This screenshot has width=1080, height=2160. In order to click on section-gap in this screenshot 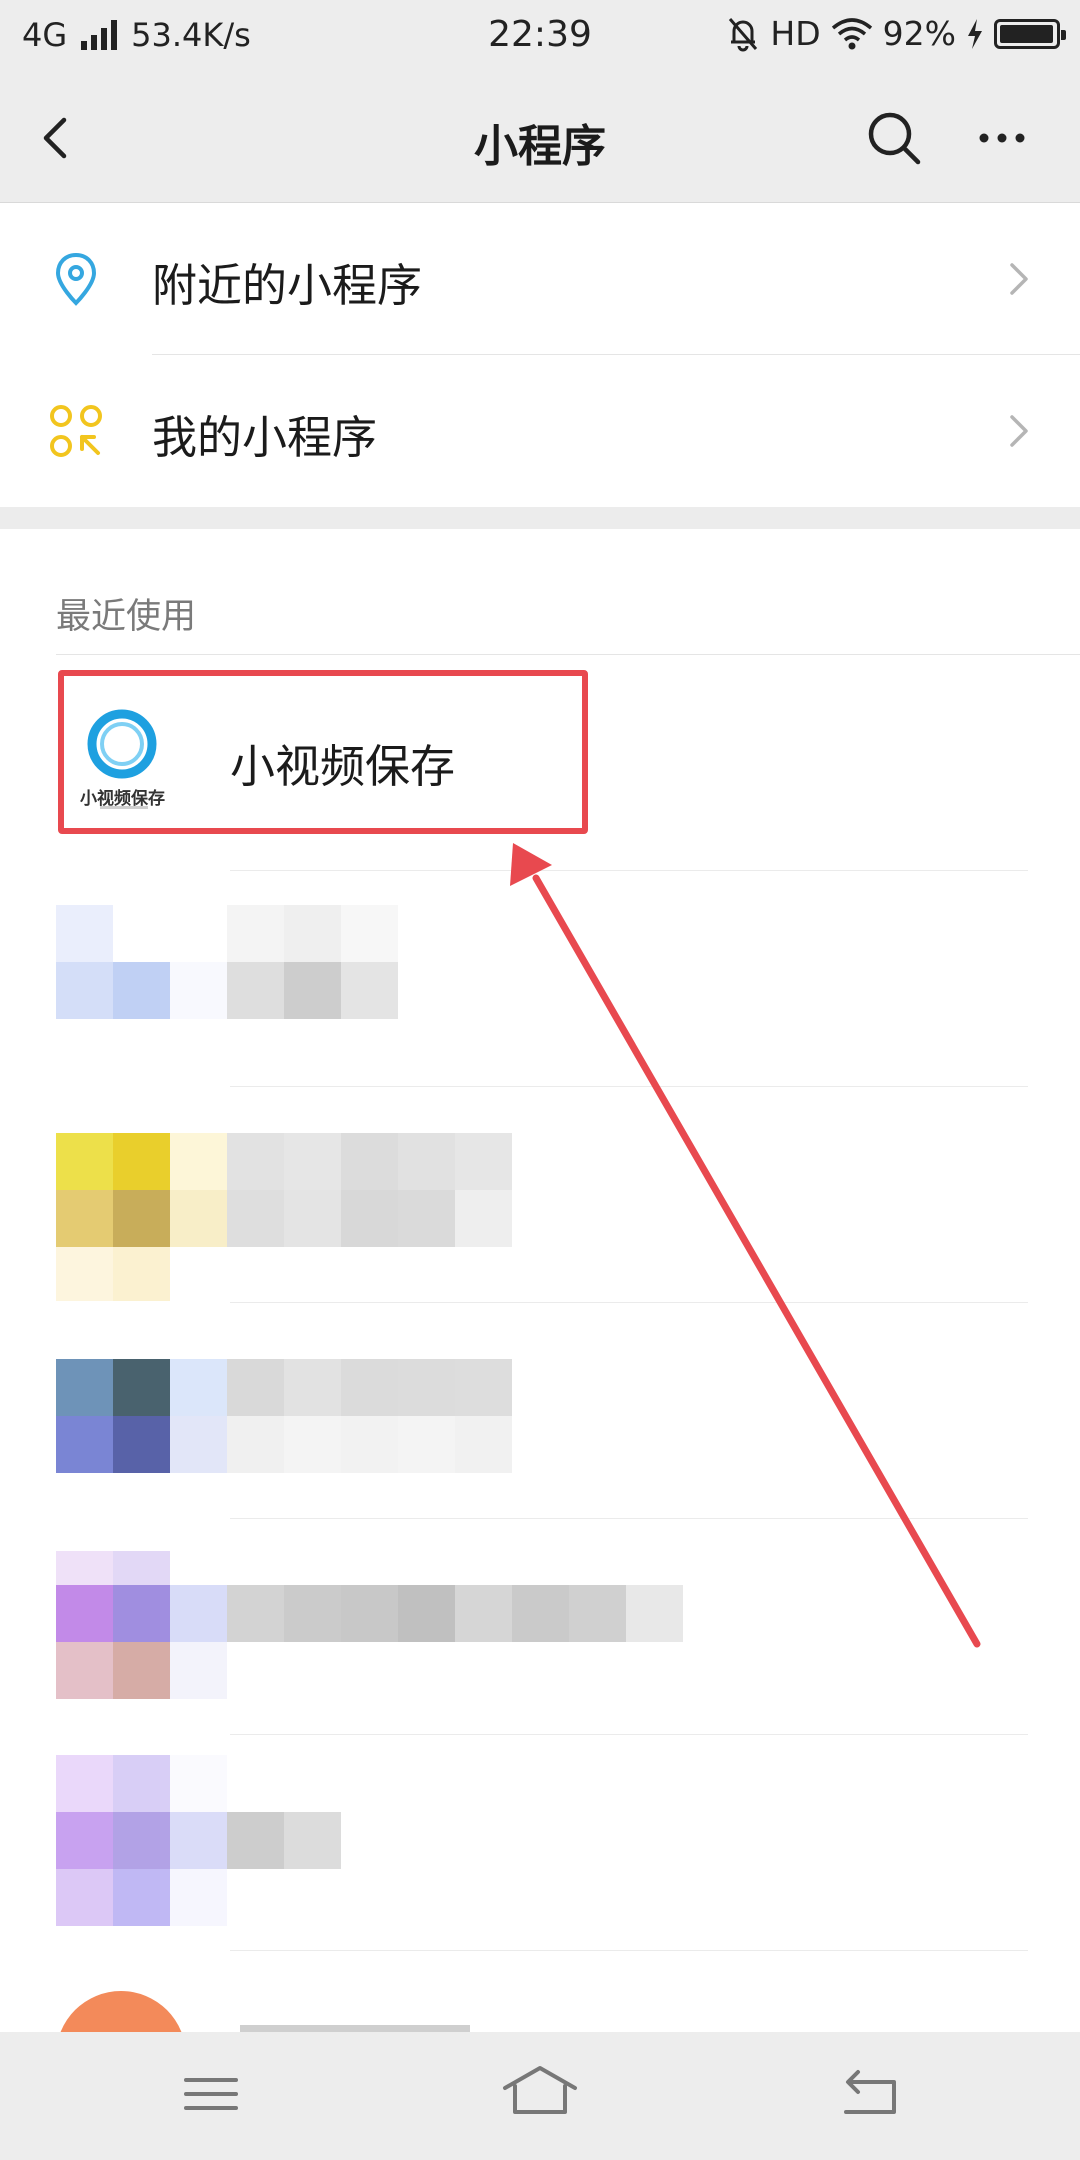, I will do `click(540, 518)`.